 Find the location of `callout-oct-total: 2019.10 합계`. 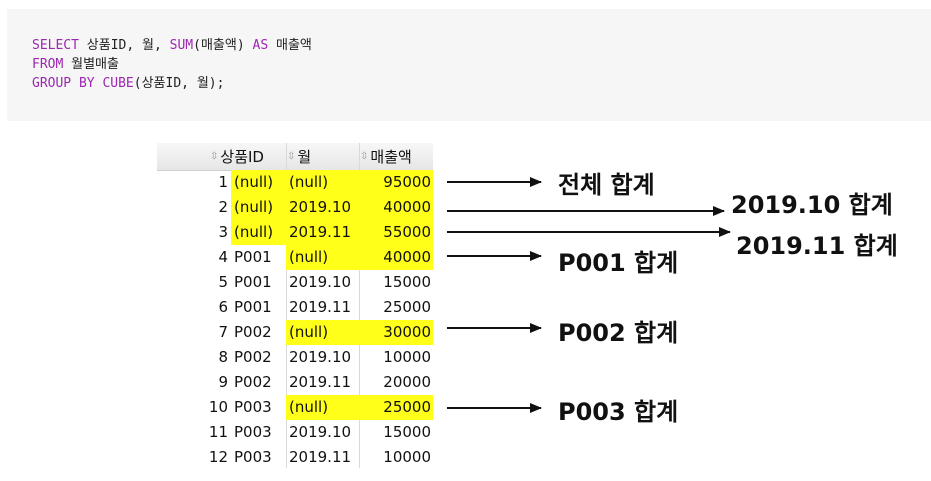

callout-oct-total: 2019.10 합계 is located at coordinates (812, 205).